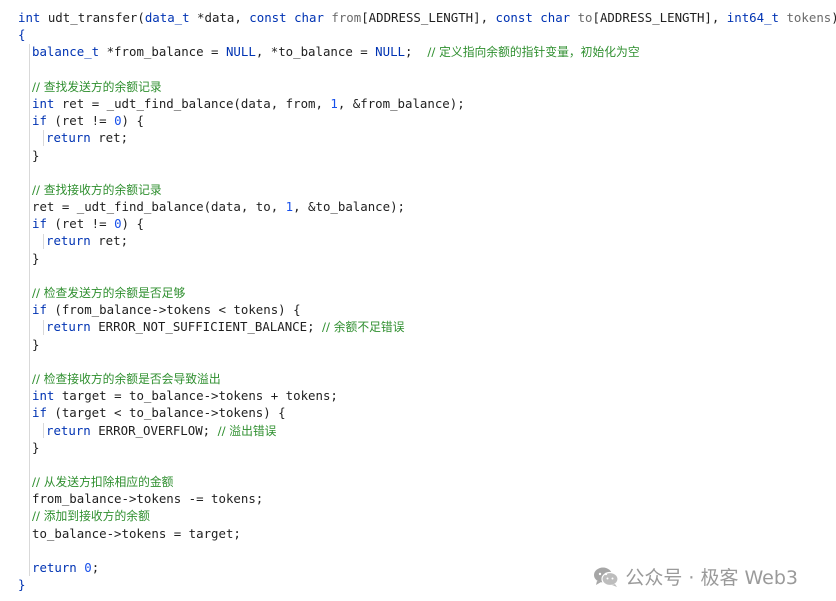  What do you see at coordinates (91, 516) in the screenshot?
I see `code-token: // 添加到接收方的余额` at bounding box center [91, 516].